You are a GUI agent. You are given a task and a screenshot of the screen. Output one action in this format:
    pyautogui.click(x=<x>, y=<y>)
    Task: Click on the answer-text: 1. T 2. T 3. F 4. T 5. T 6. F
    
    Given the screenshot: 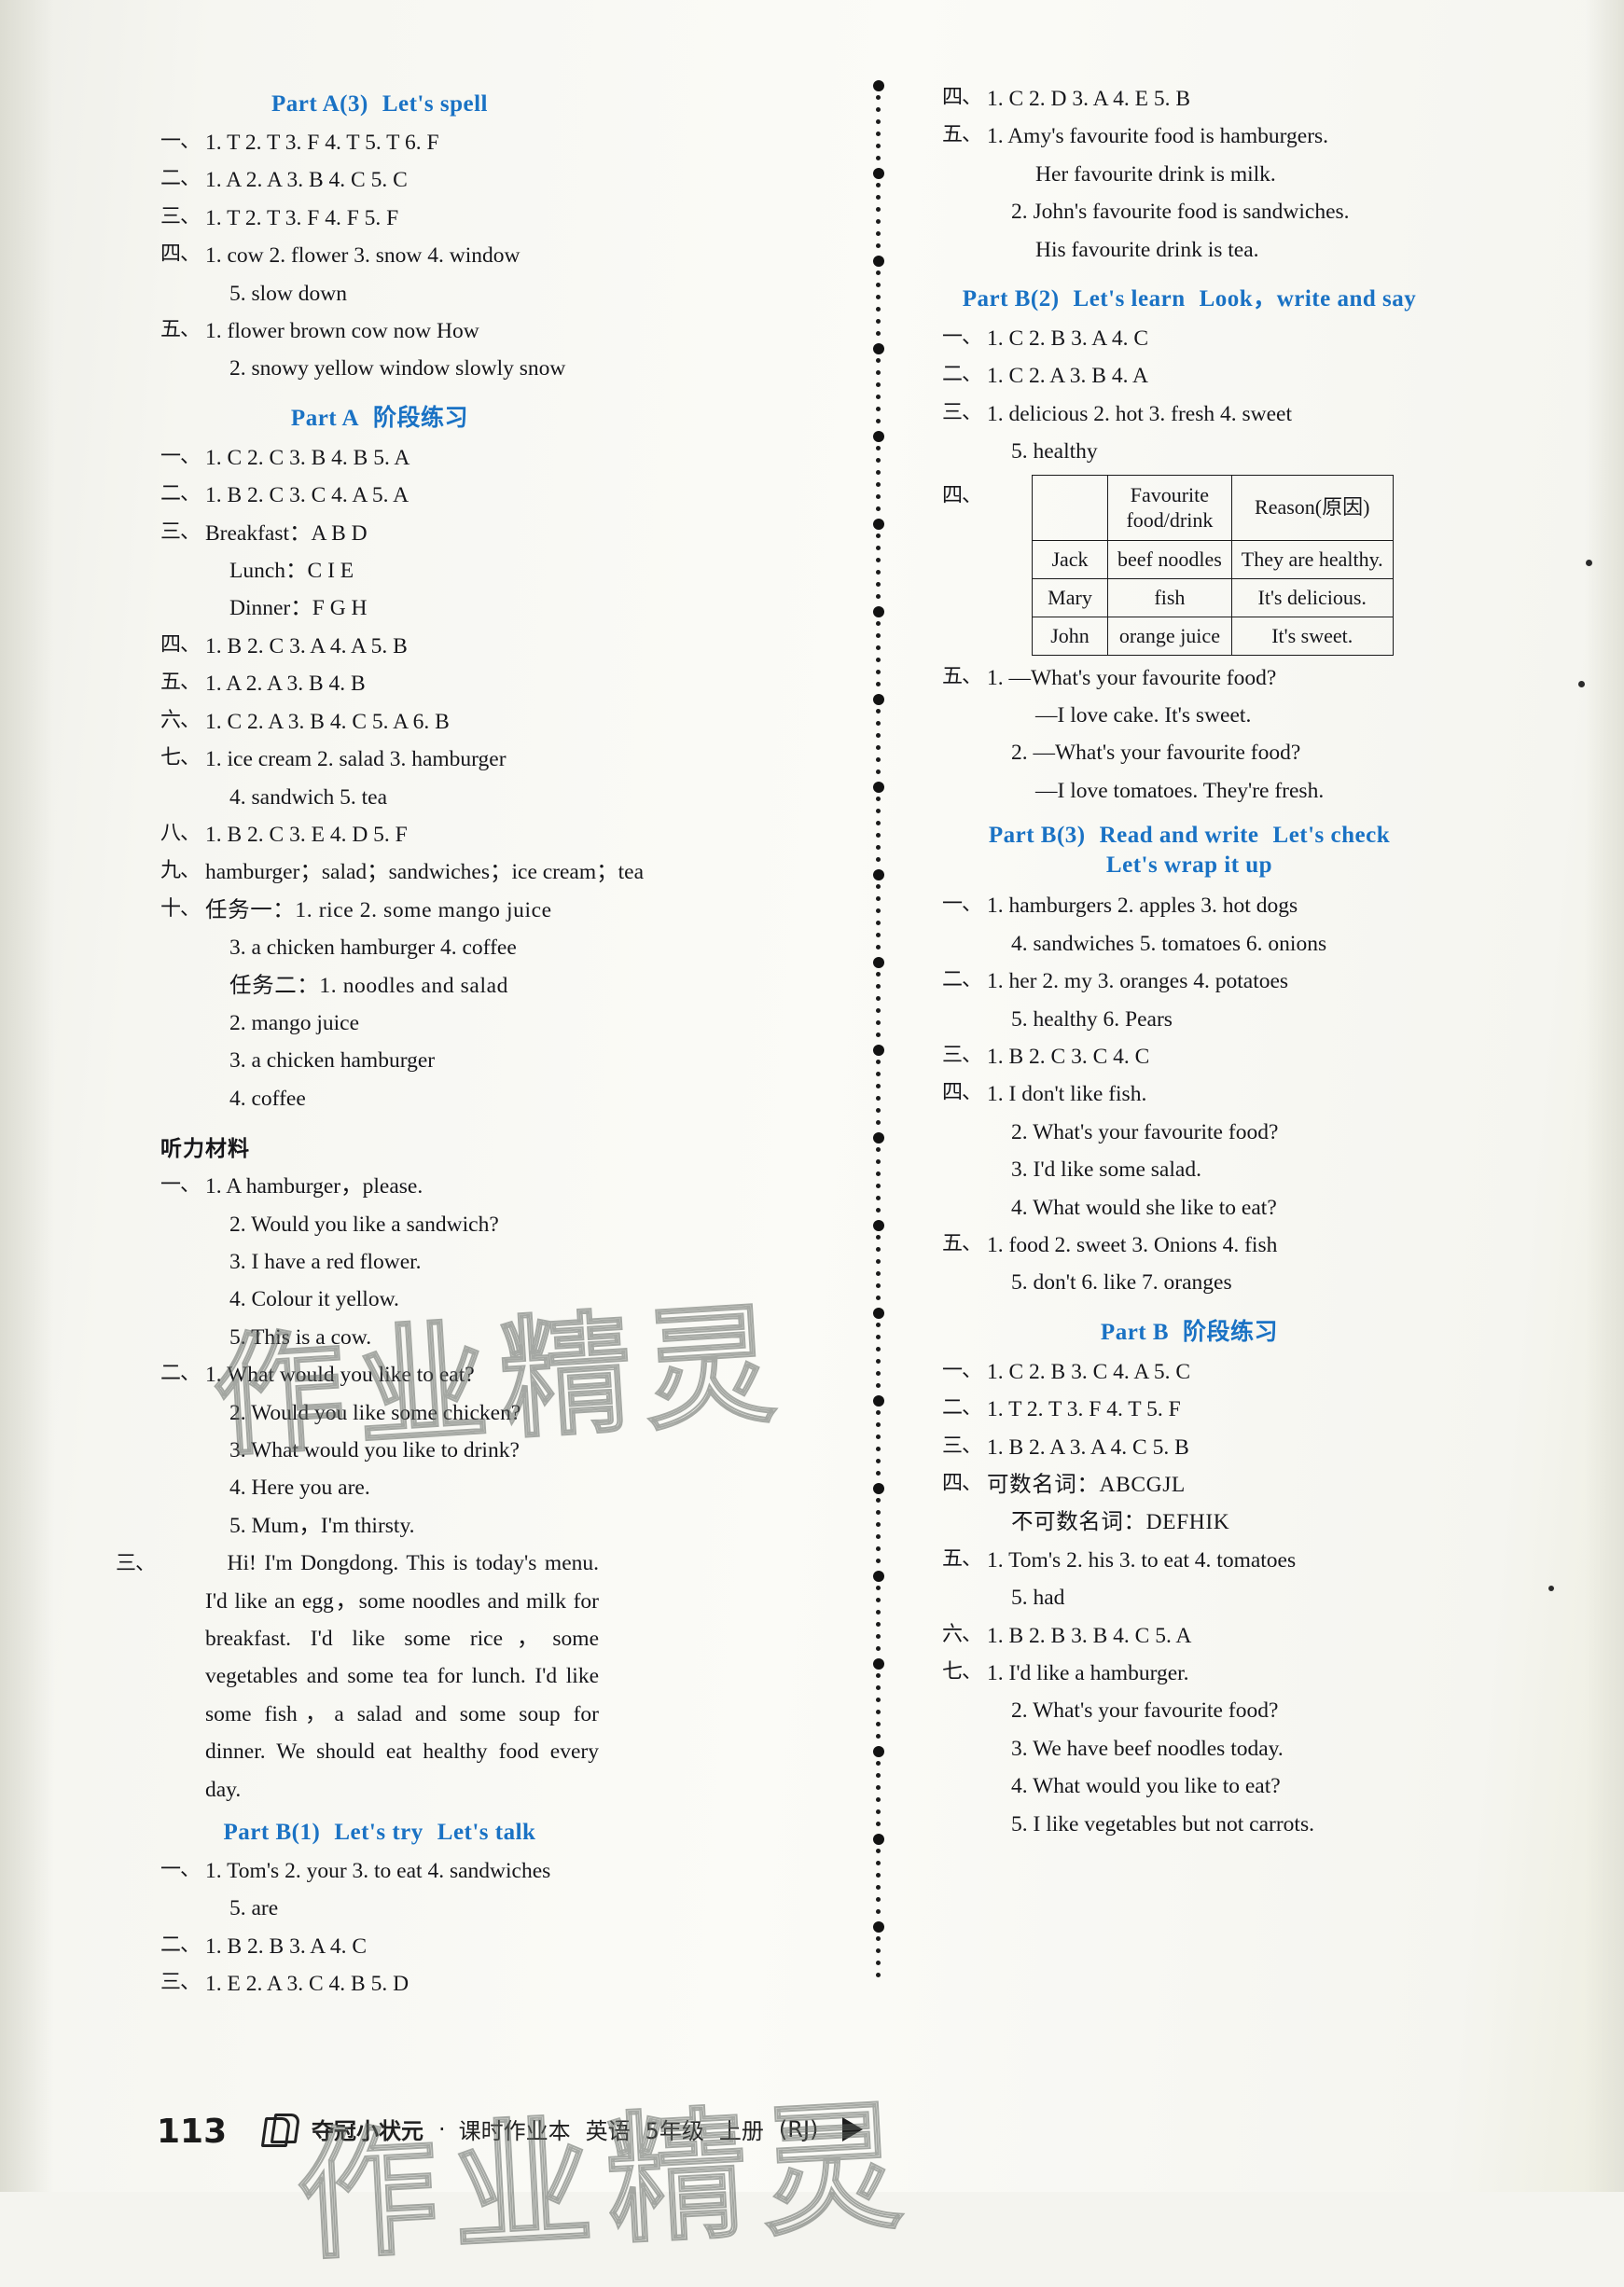 What is the action you would take?
    pyautogui.click(x=322, y=143)
    